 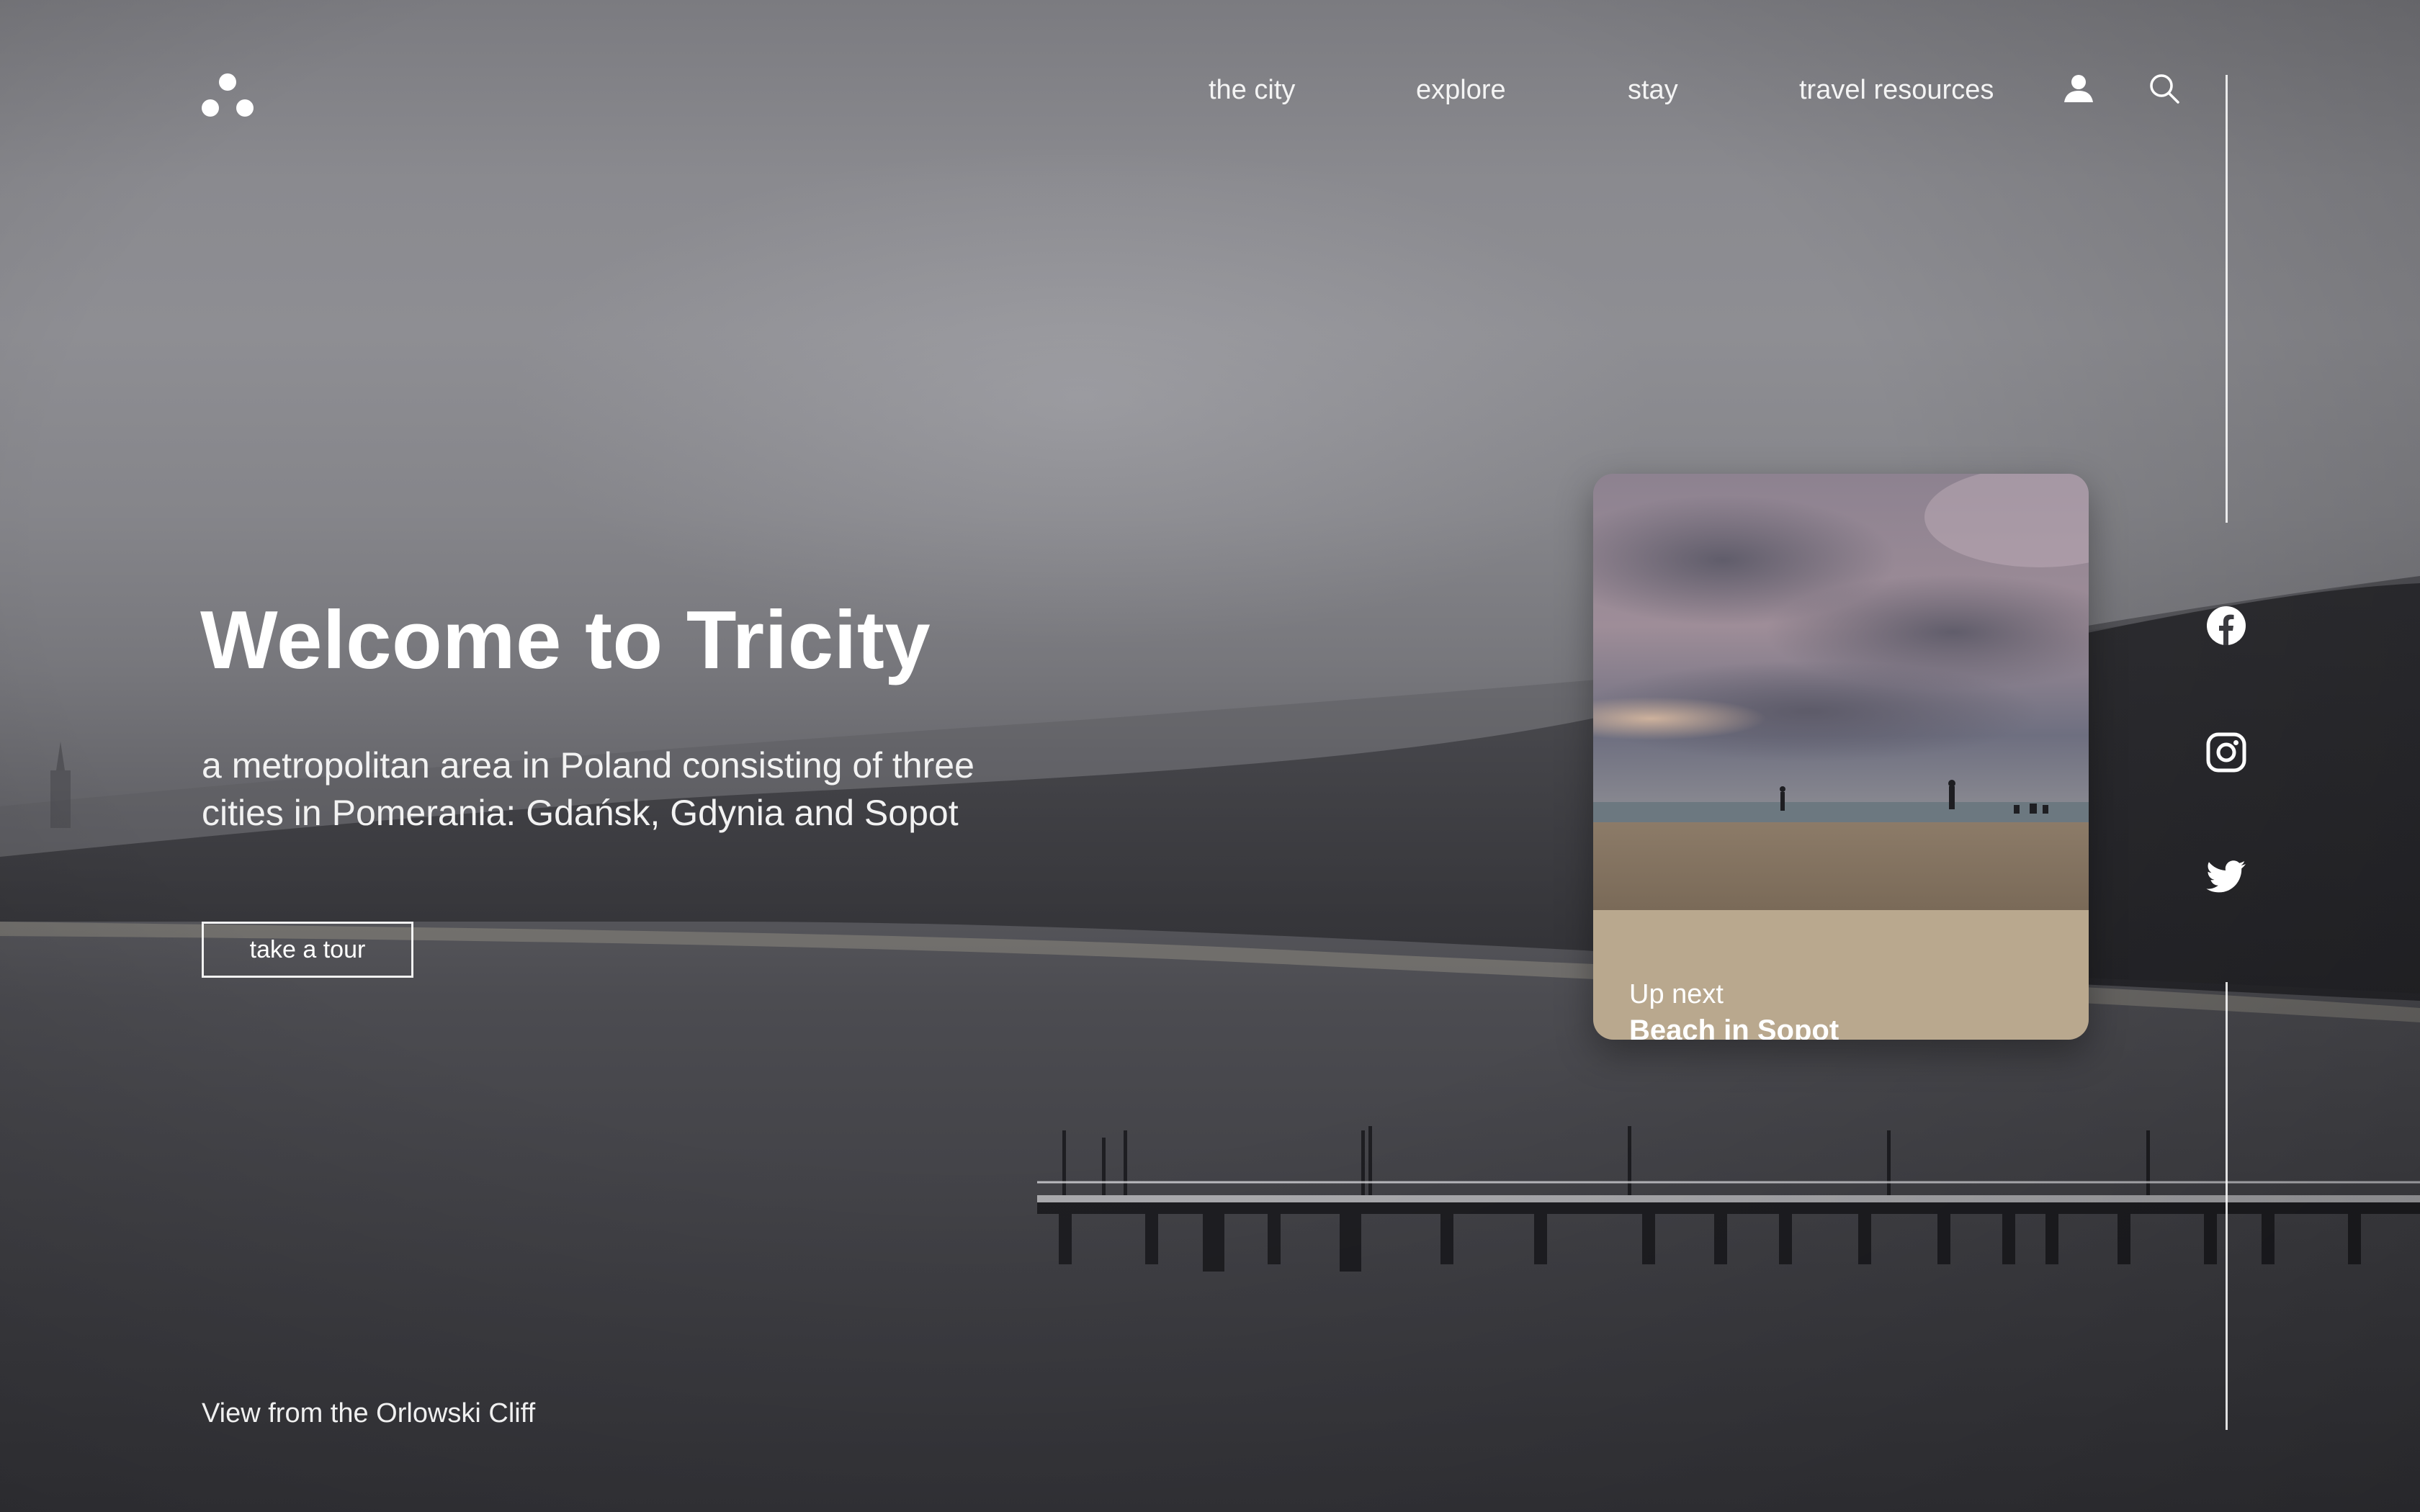 What do you see at coordinates (307, 950) in the screenshot?
I see `take-a-tour-button: take a tour` at bounding box center [307, 950].